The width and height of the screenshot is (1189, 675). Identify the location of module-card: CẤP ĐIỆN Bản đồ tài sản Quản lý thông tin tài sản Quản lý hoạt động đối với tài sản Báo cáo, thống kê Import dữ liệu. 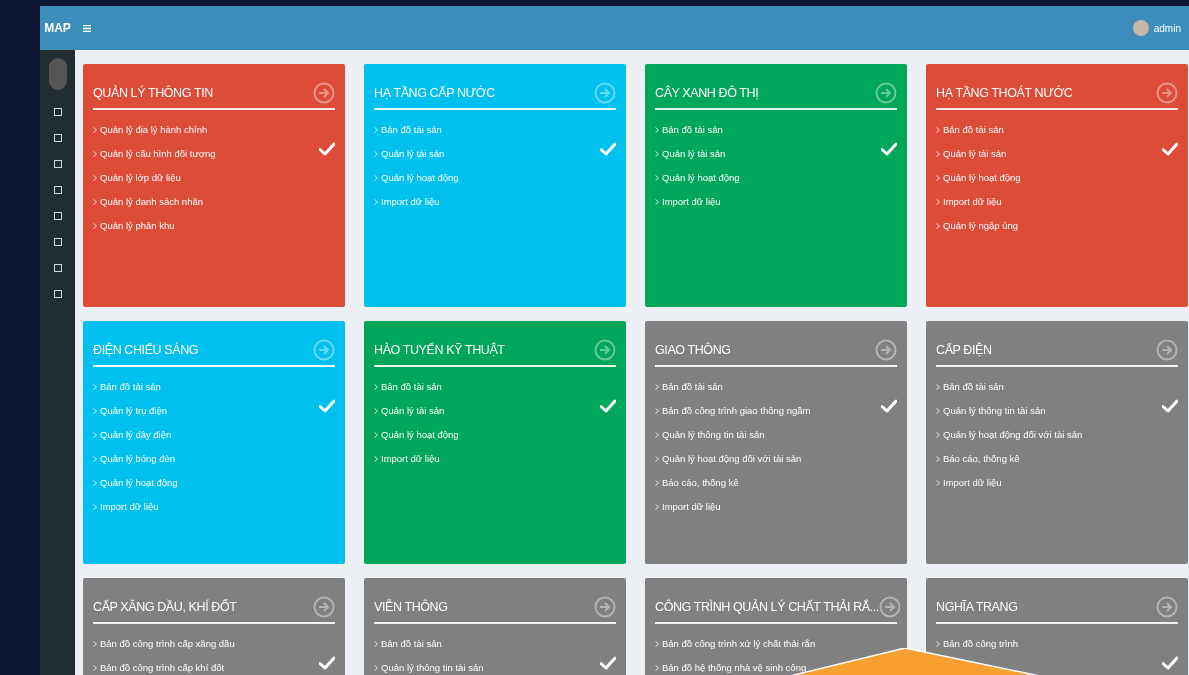
(1057, 442).